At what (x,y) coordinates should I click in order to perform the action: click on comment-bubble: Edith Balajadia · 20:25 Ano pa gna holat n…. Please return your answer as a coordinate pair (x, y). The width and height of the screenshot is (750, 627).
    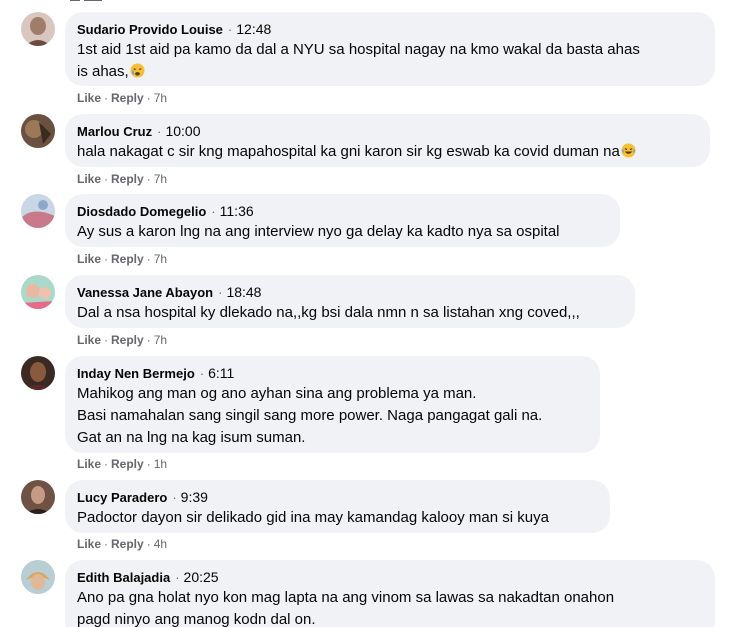
    Looking at the image, I should click on (390, 593).